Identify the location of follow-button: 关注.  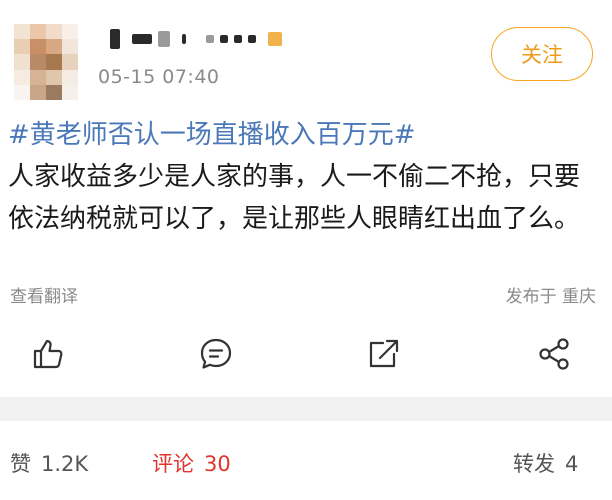
(542, 54).